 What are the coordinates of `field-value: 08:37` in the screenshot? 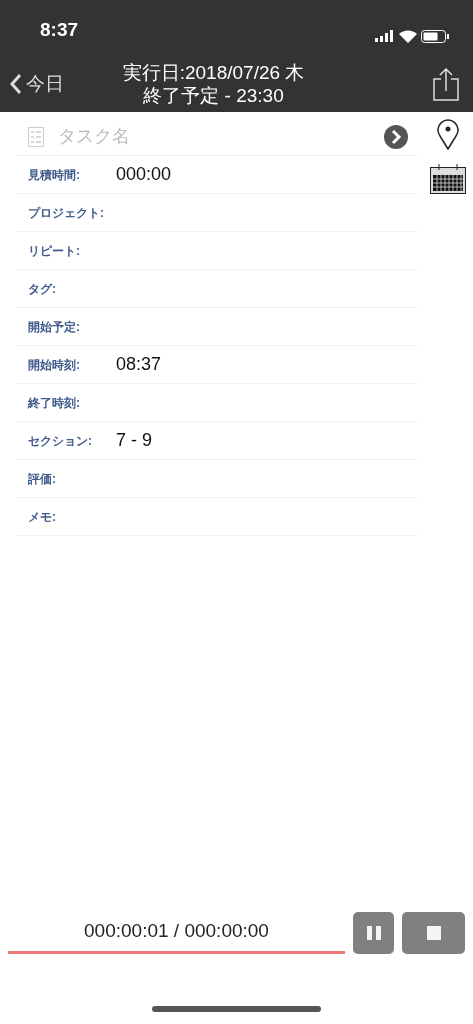 It's located at (139, 364).